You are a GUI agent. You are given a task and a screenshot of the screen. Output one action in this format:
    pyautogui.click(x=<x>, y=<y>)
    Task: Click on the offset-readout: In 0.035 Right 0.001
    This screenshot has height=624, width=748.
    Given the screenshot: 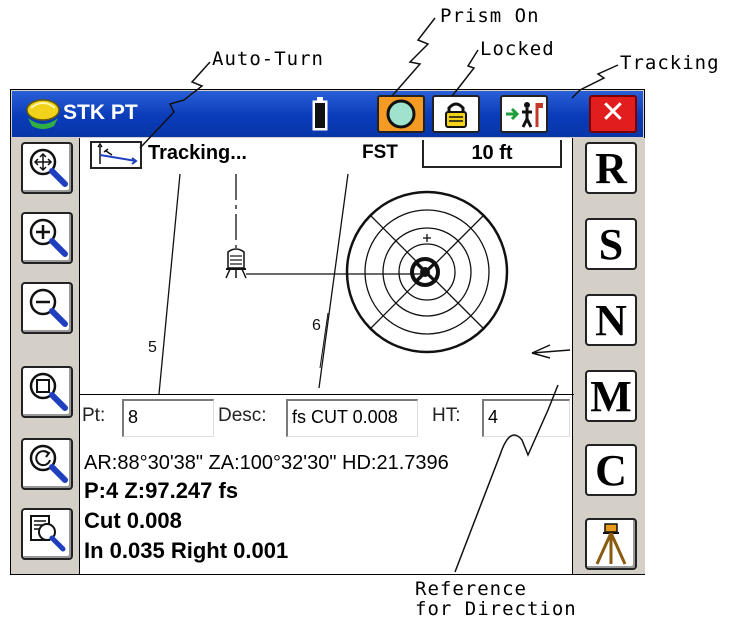 What is the action you would take?
    pyautogui.click(x=186, y=550)
    